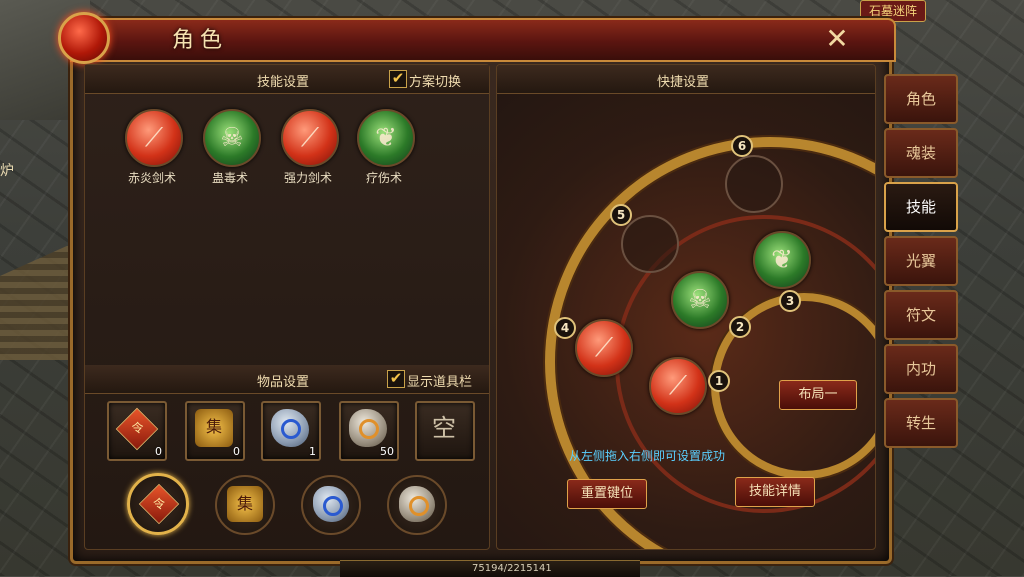 Image resolution: width=1024 pixels, height=577 pixels. Describe the element at coordinates (398, 79) in the screenshot. I see `scheme-switch-checkbox: ✔` at that location.